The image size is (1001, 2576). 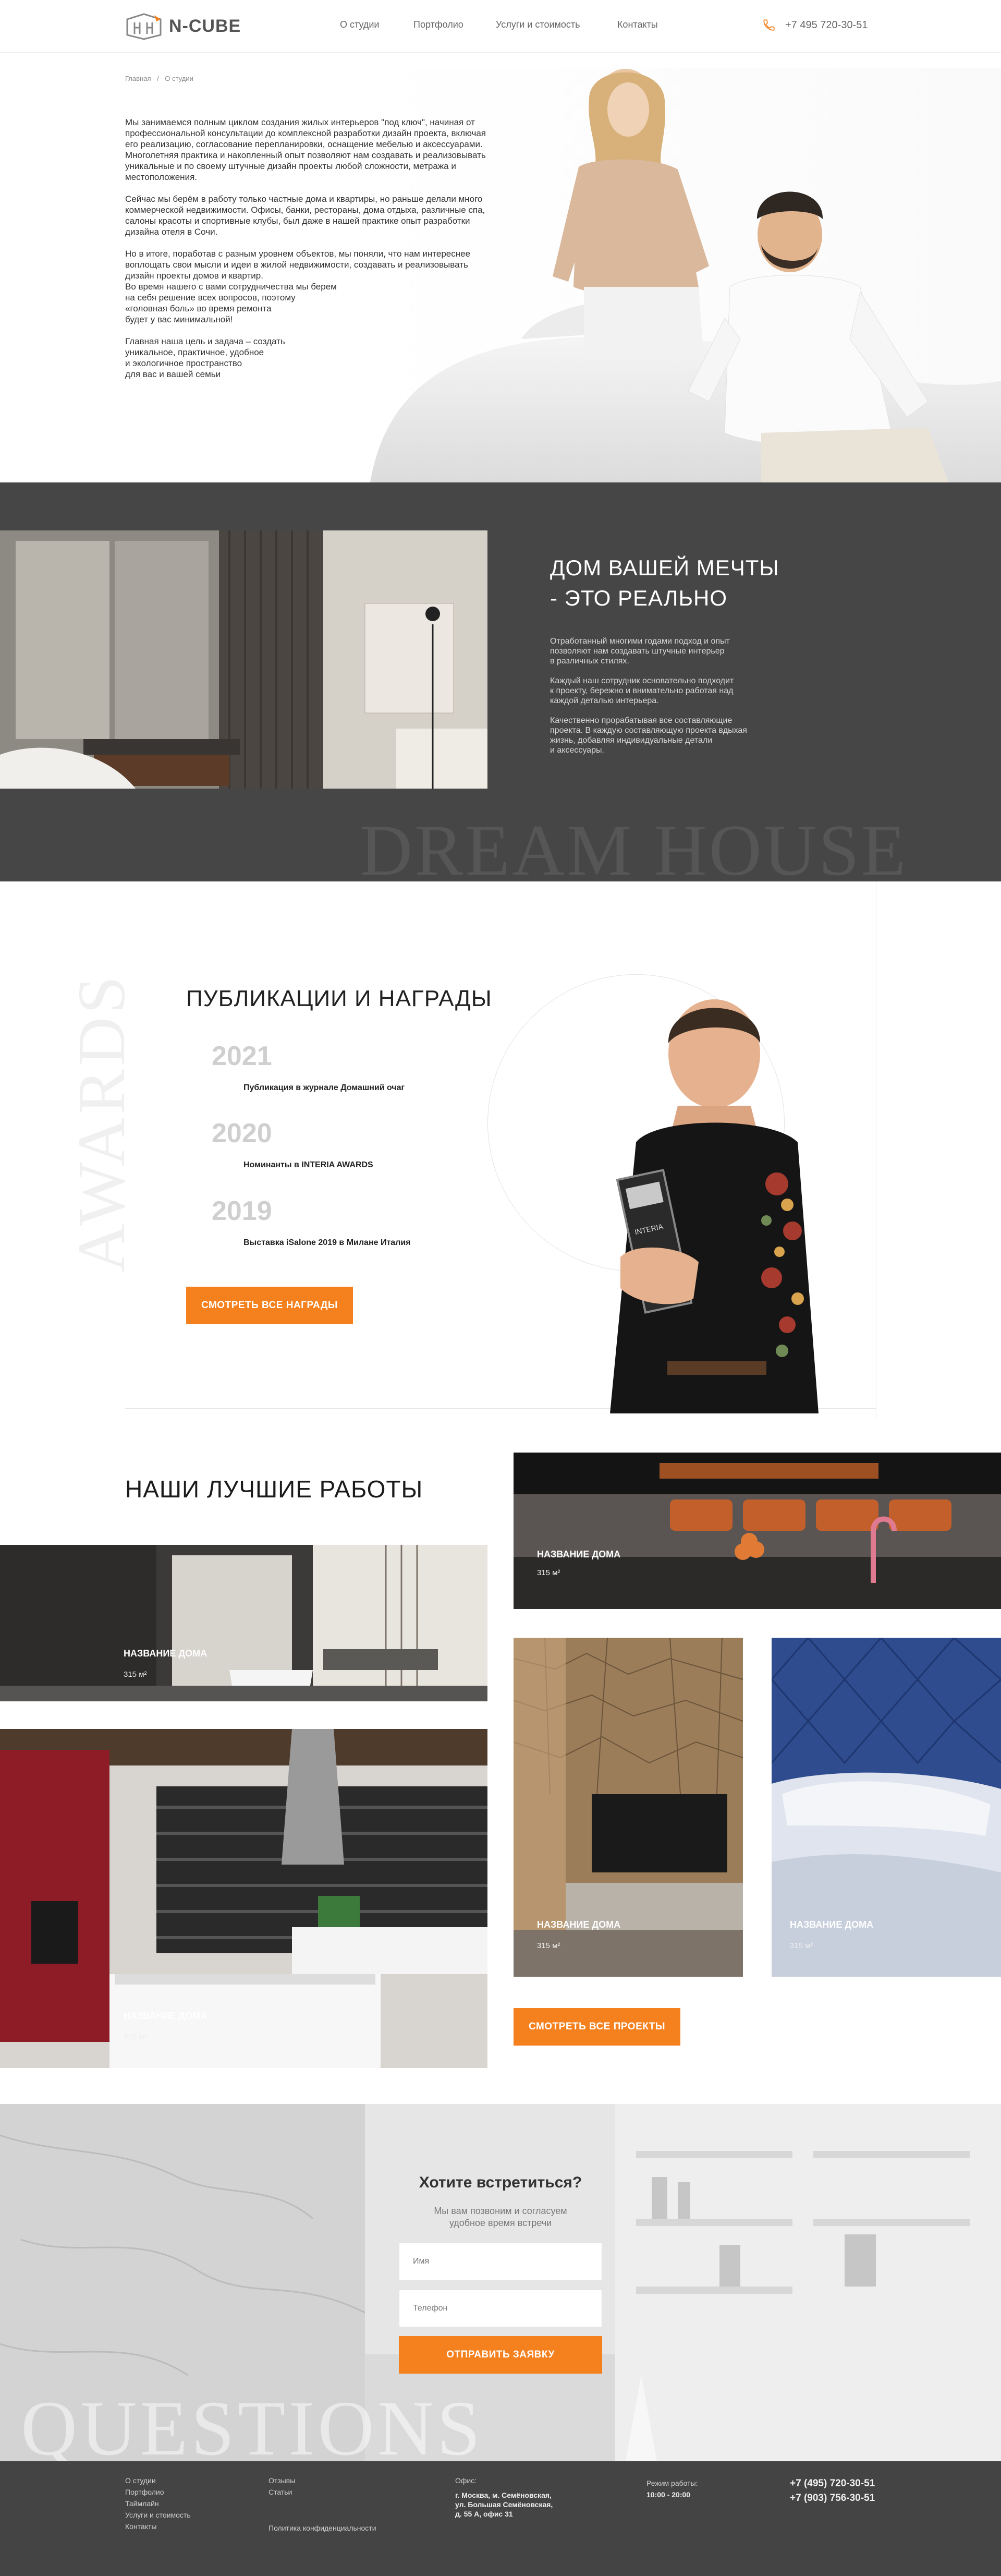 What do you see at coordinates (282, 2480) in the screenshot?
I see `footer-link-reviews: Отзывы` at bounding box center [282, 2480].